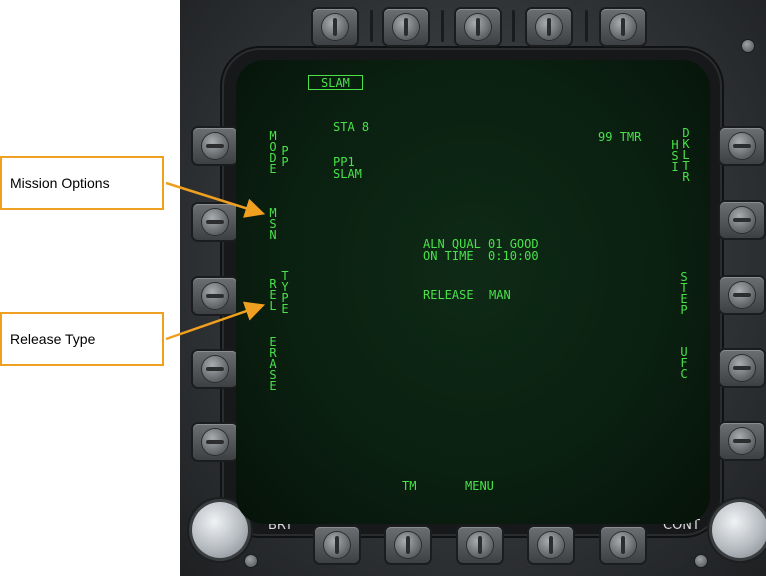 This screenshot has height=576, width=766. I want to click on mode-option: MODE, so click(273, 152).